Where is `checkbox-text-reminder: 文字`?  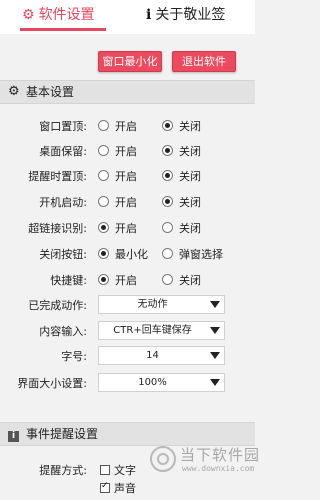 checkbox-text-reminder: 文字 is located at coordinates (118, 470).